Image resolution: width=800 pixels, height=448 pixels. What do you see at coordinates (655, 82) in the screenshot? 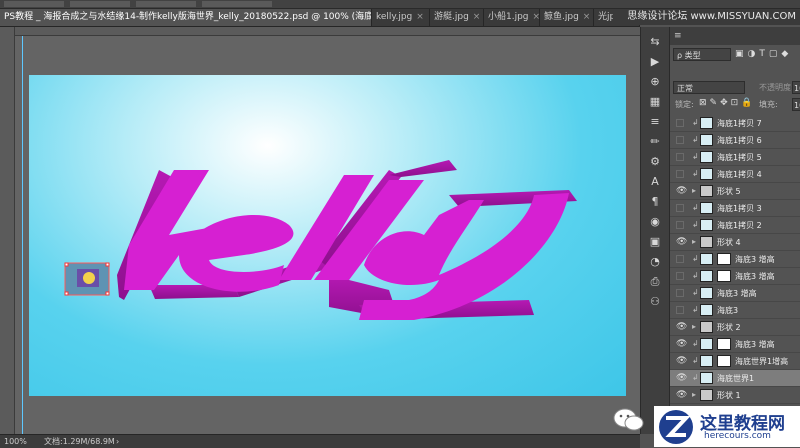
I see `tool-icon: ⊕` at bounding box center [655, 82].